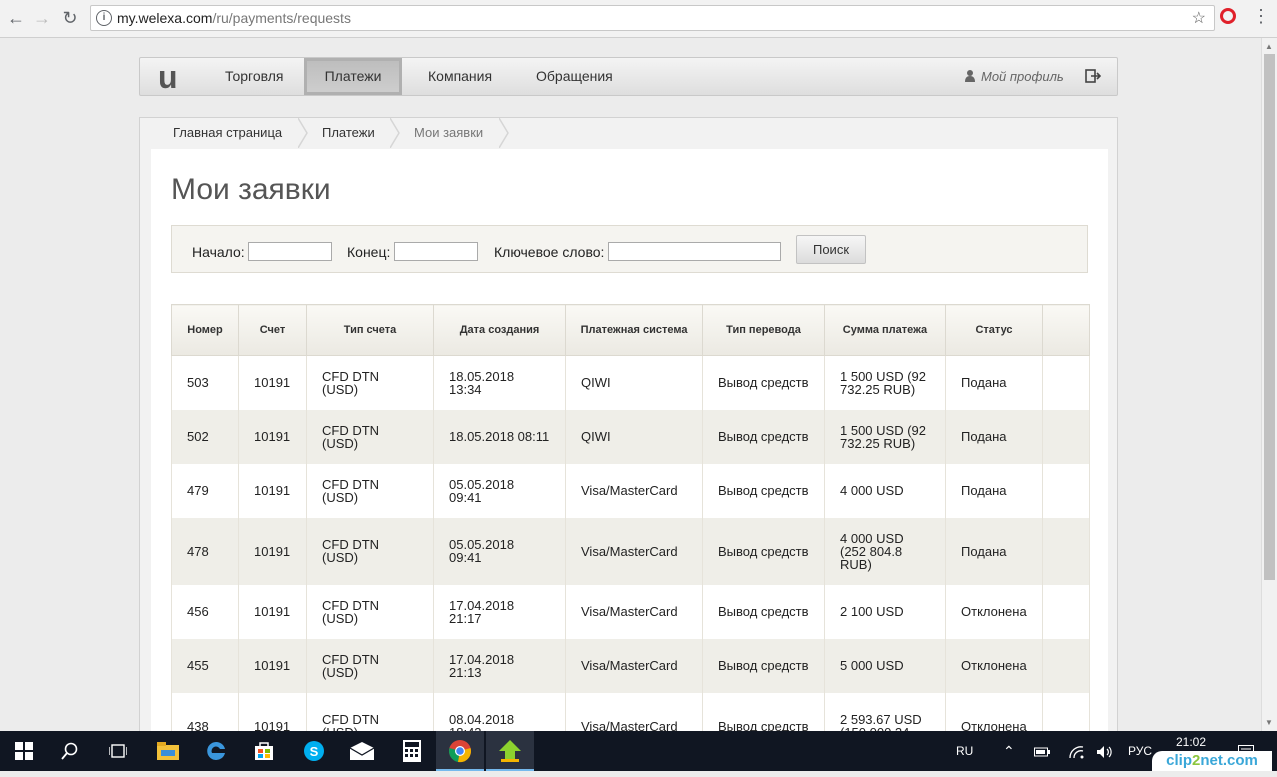 This screenshot has width=1277, height=777. What do you see at coordinates (831, 249) in the screenshot?
I see `search-button: Поиск` at bounding box center [831, 249].